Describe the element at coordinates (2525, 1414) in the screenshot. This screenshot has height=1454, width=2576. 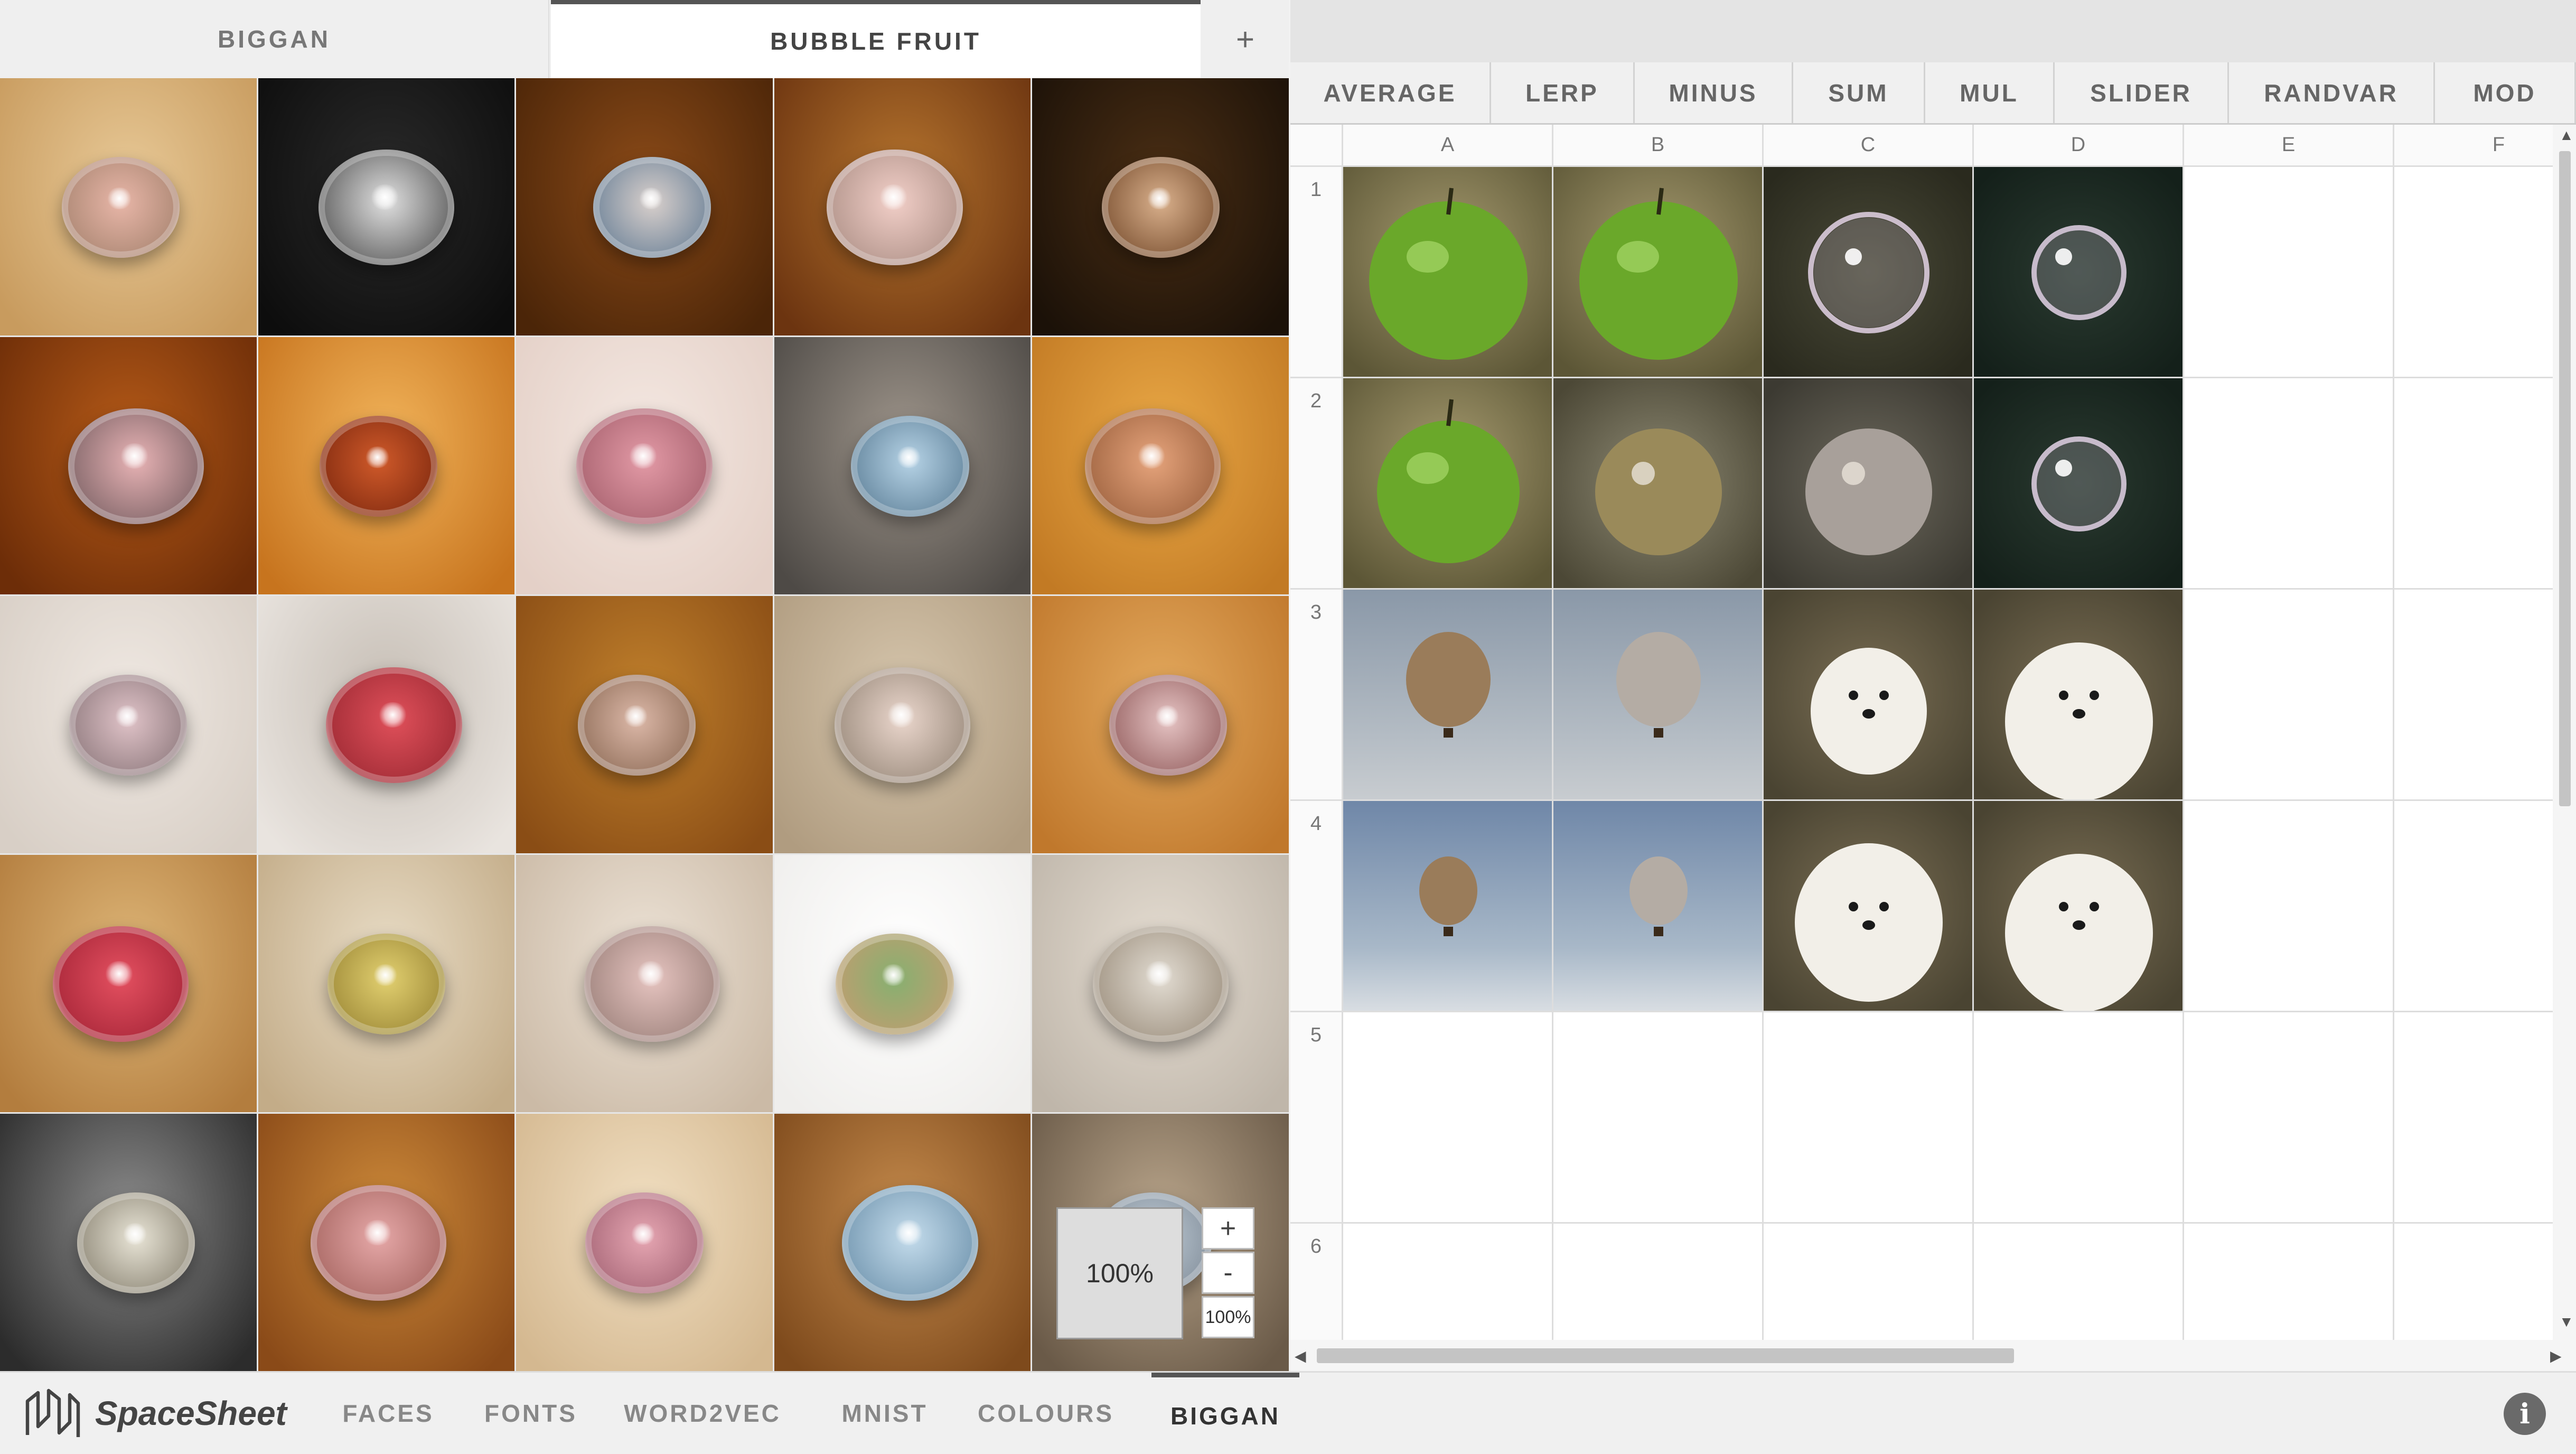
I see `info-icon: i` at that location.